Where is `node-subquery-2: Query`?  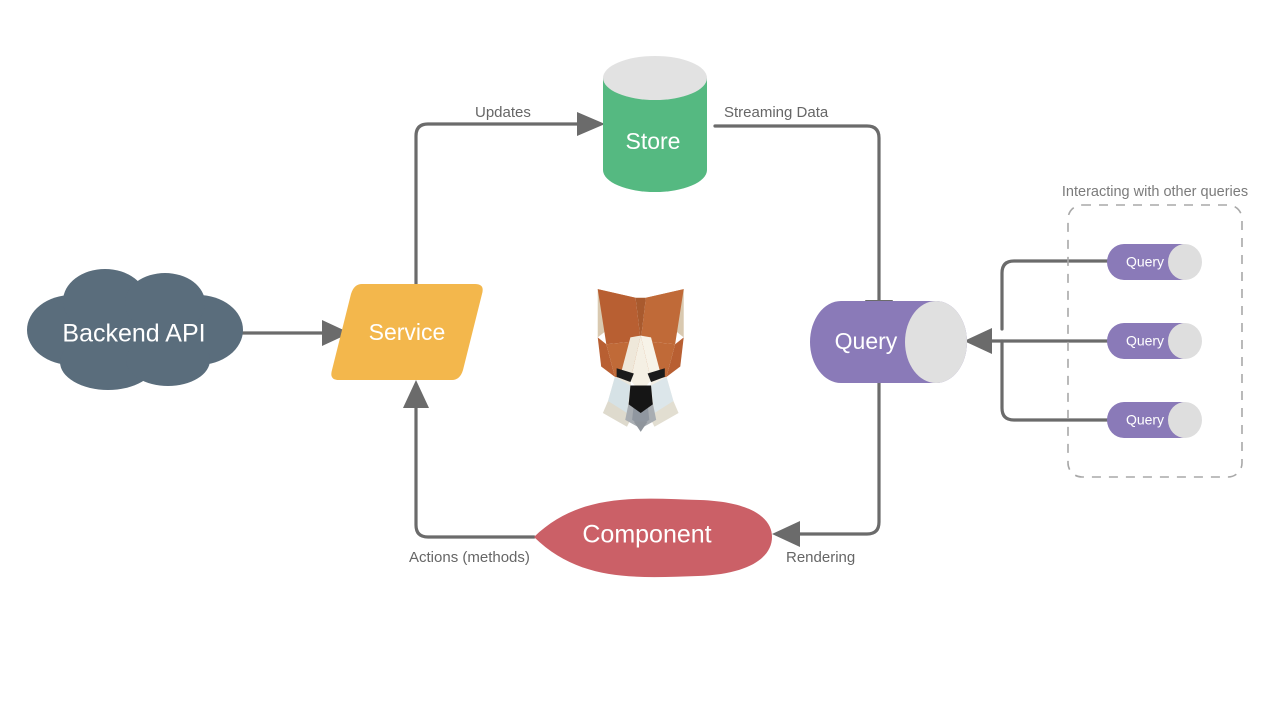 node-subquery-2: Query is located at coordinates (1154, 341).